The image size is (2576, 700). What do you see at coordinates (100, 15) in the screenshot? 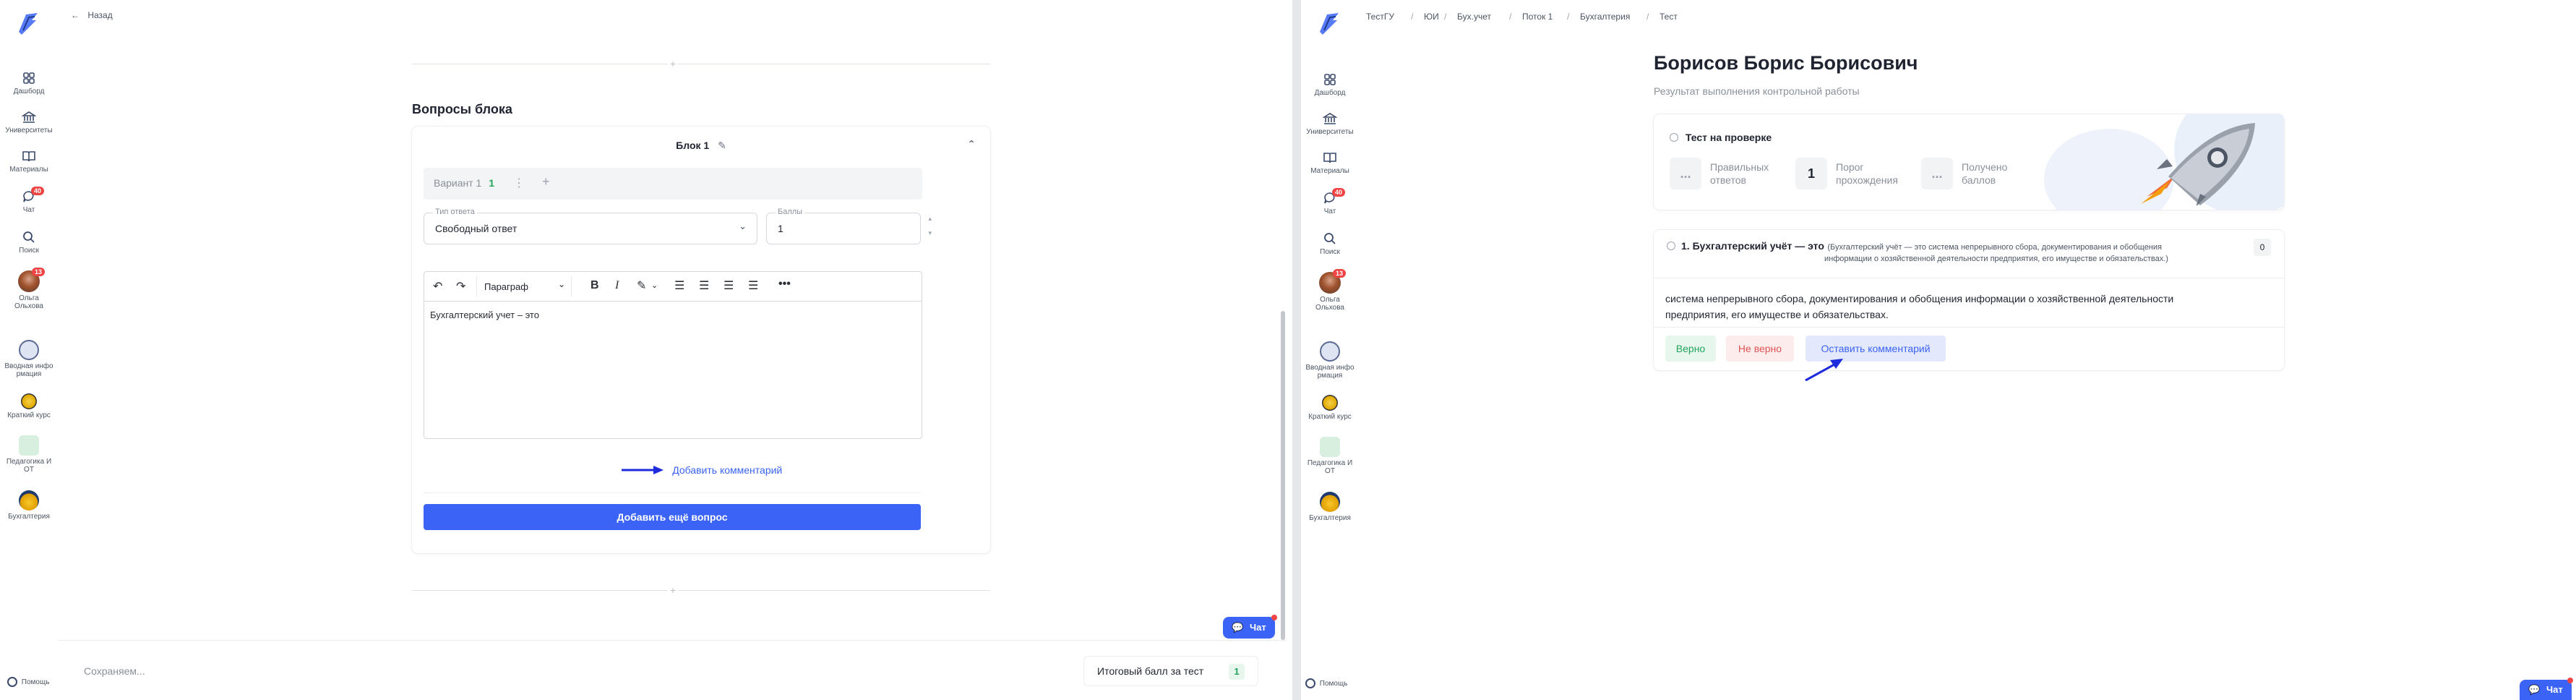
I see `back-label: Назад` at bounding box center [100, 15].